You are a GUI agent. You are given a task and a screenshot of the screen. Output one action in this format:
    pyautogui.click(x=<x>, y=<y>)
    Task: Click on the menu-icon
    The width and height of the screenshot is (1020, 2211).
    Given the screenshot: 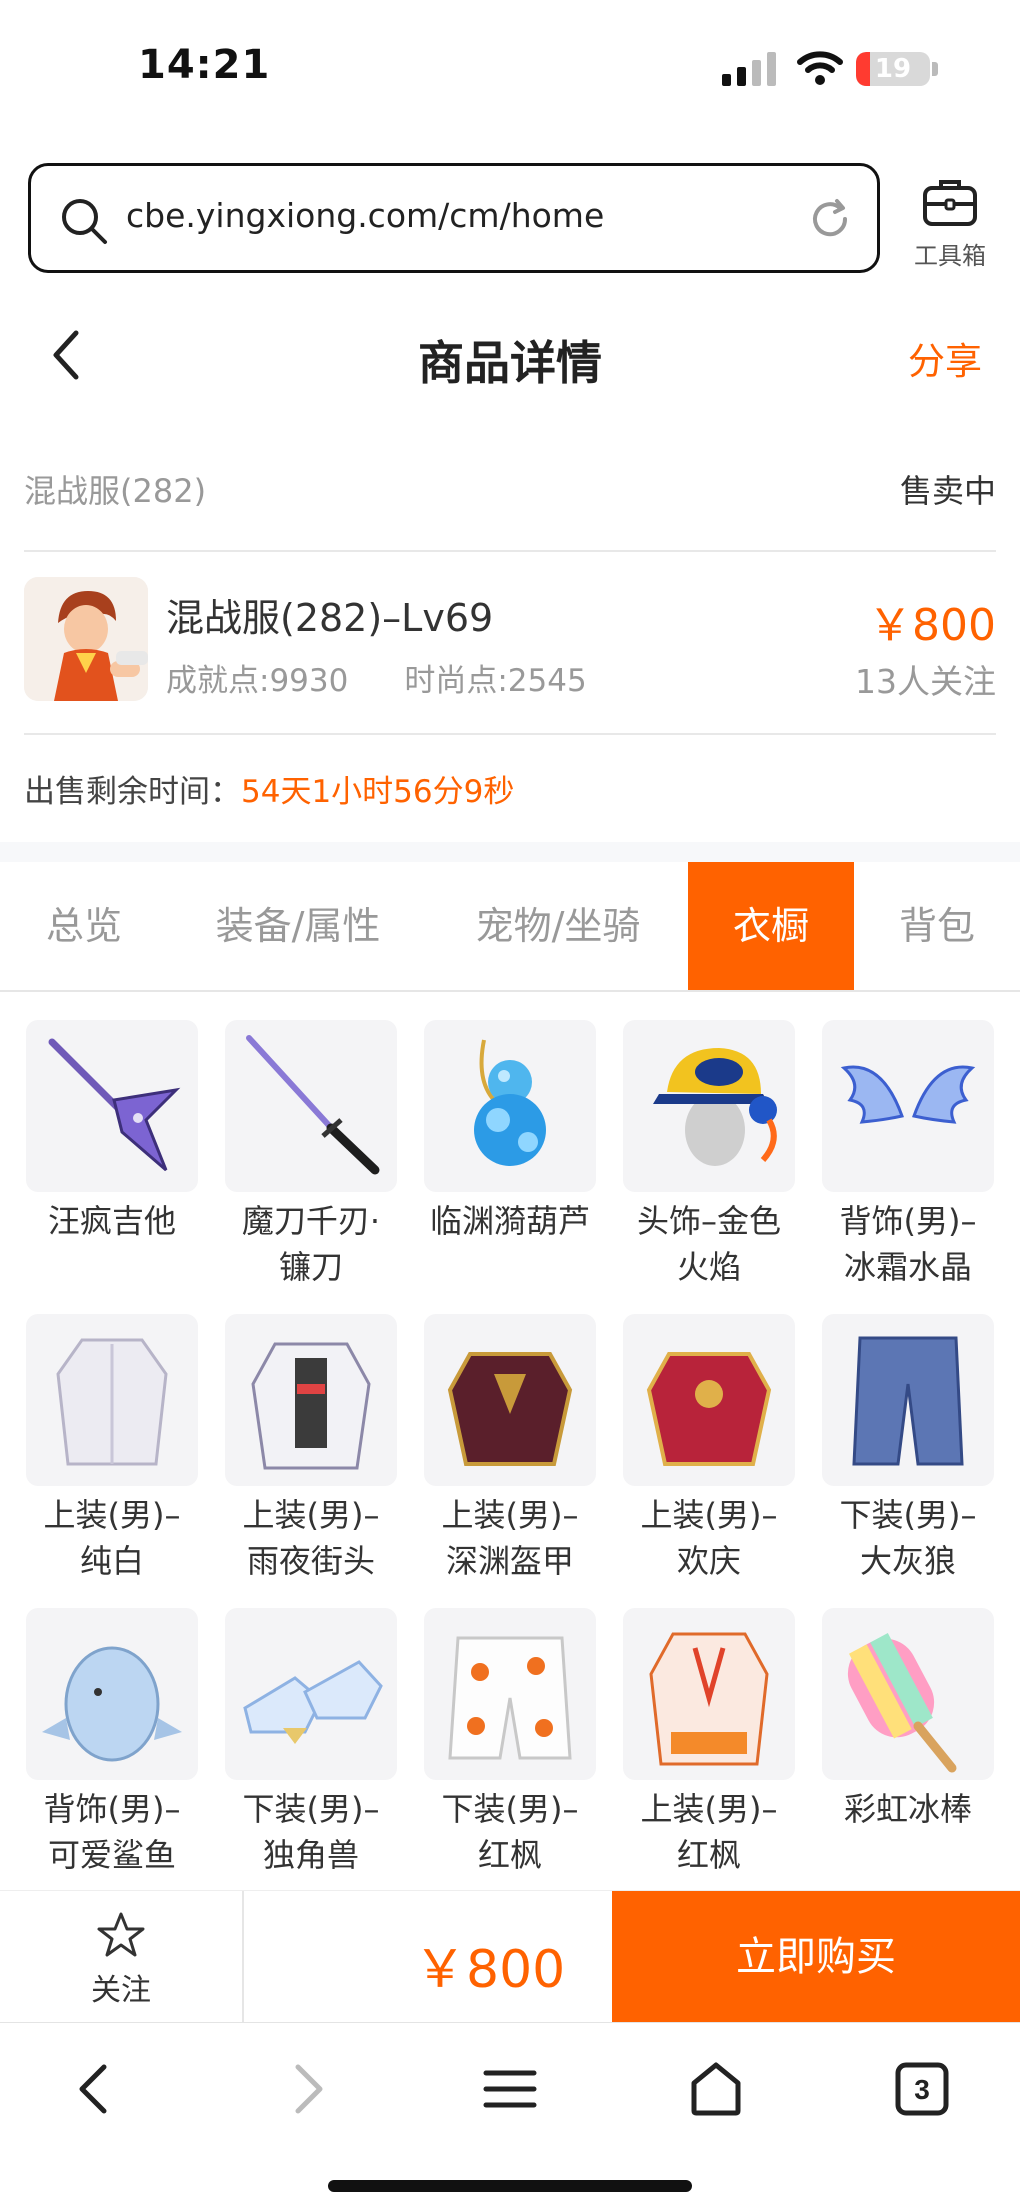 What is the action you would take?
    pyautogui.click(x=510, y=2089)
    